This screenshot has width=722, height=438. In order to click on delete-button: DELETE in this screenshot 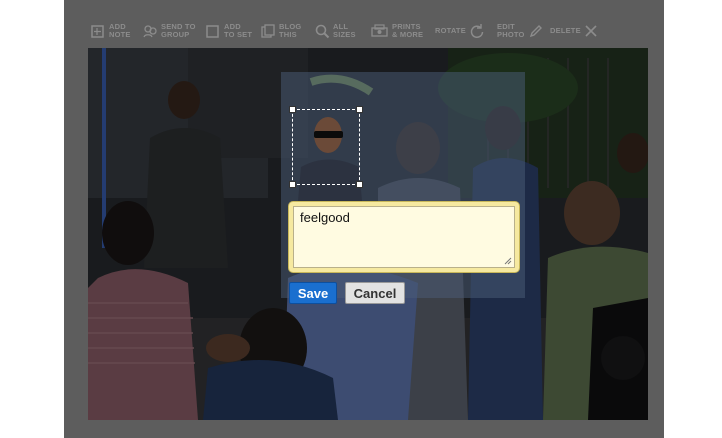, I will do `click(574, 31)`.